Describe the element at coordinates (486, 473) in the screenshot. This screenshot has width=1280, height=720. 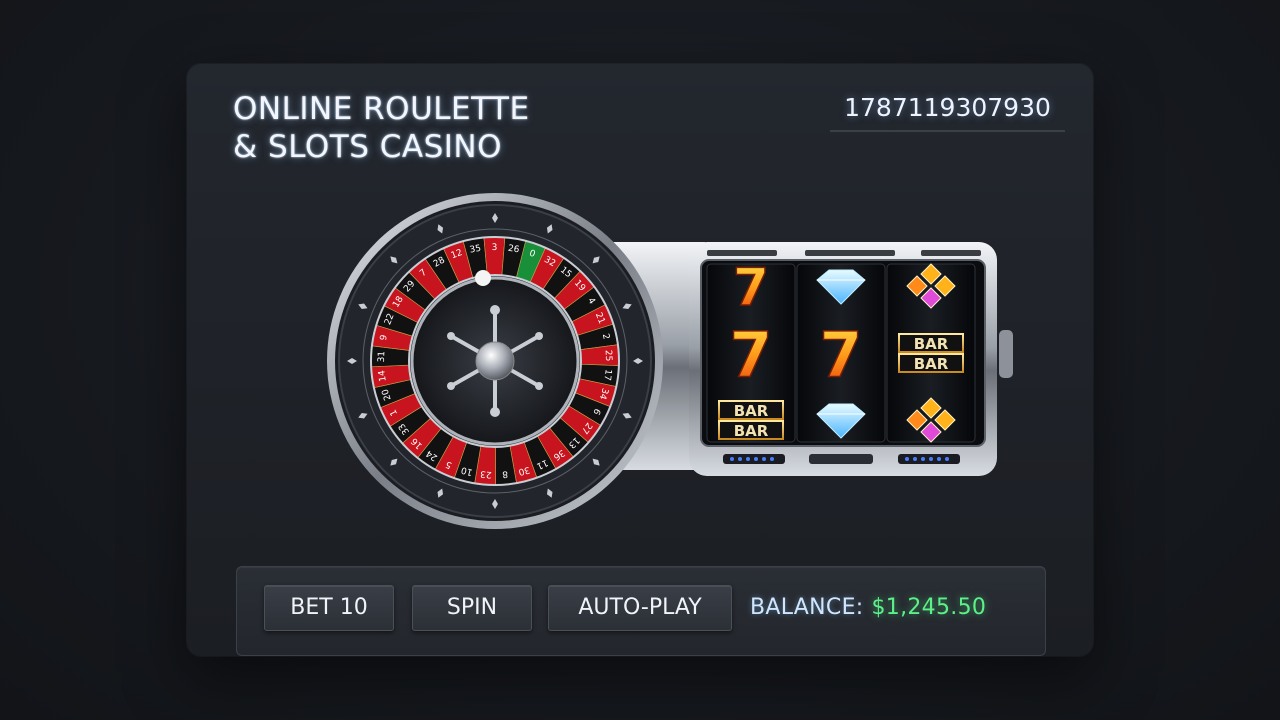
I see `roulette-number: 23` at that location.